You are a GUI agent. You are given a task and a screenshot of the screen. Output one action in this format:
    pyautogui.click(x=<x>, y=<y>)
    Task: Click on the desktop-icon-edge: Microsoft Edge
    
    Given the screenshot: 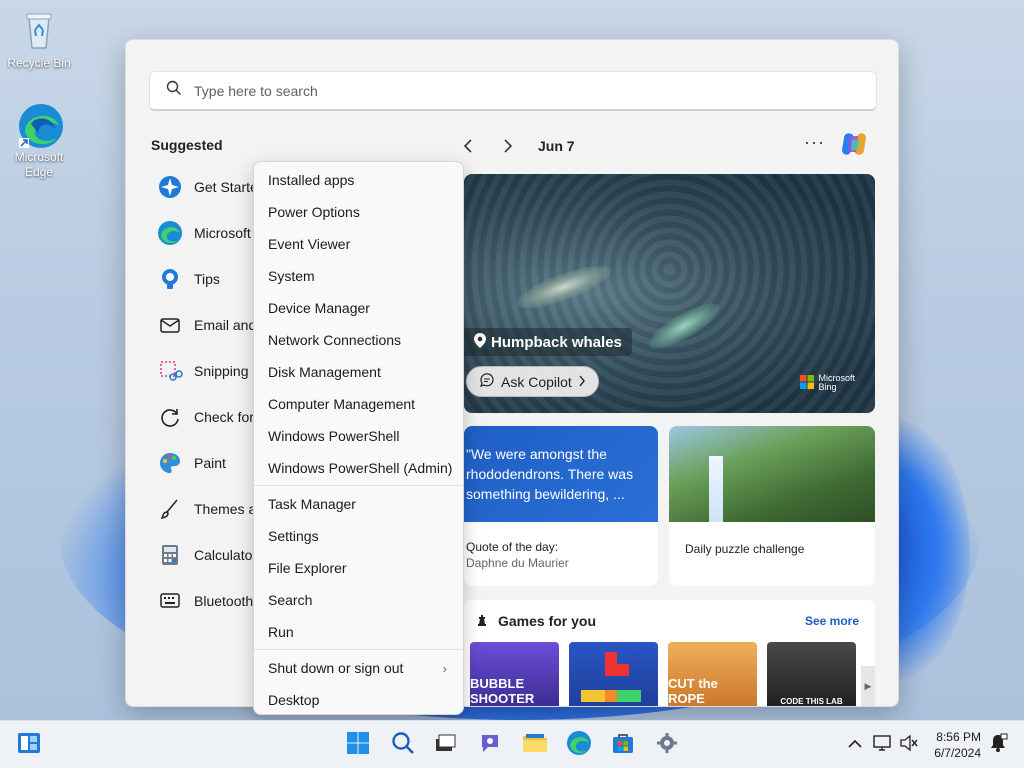 What is the action you would take?
    pyautogui.click(x=39, y=141)
    